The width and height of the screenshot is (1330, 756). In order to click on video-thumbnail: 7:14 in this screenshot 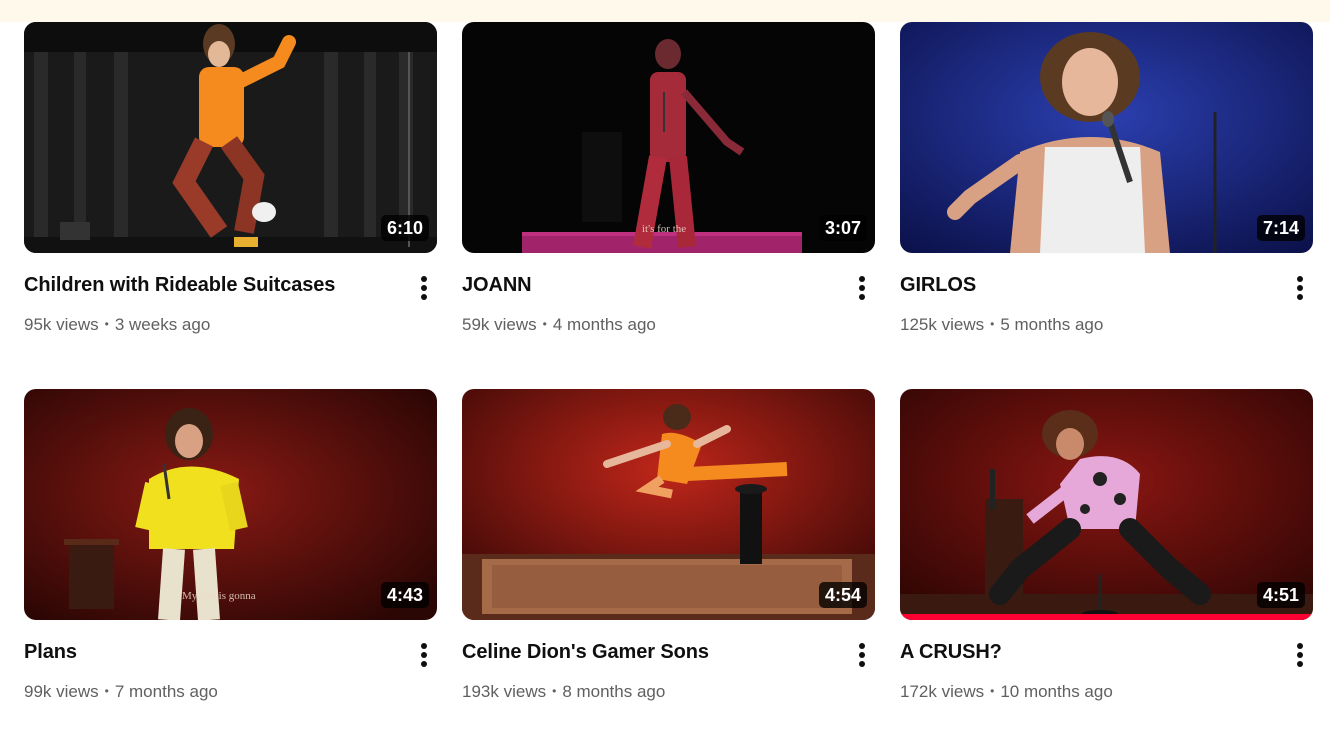, I will do `click(1106, 137)`.